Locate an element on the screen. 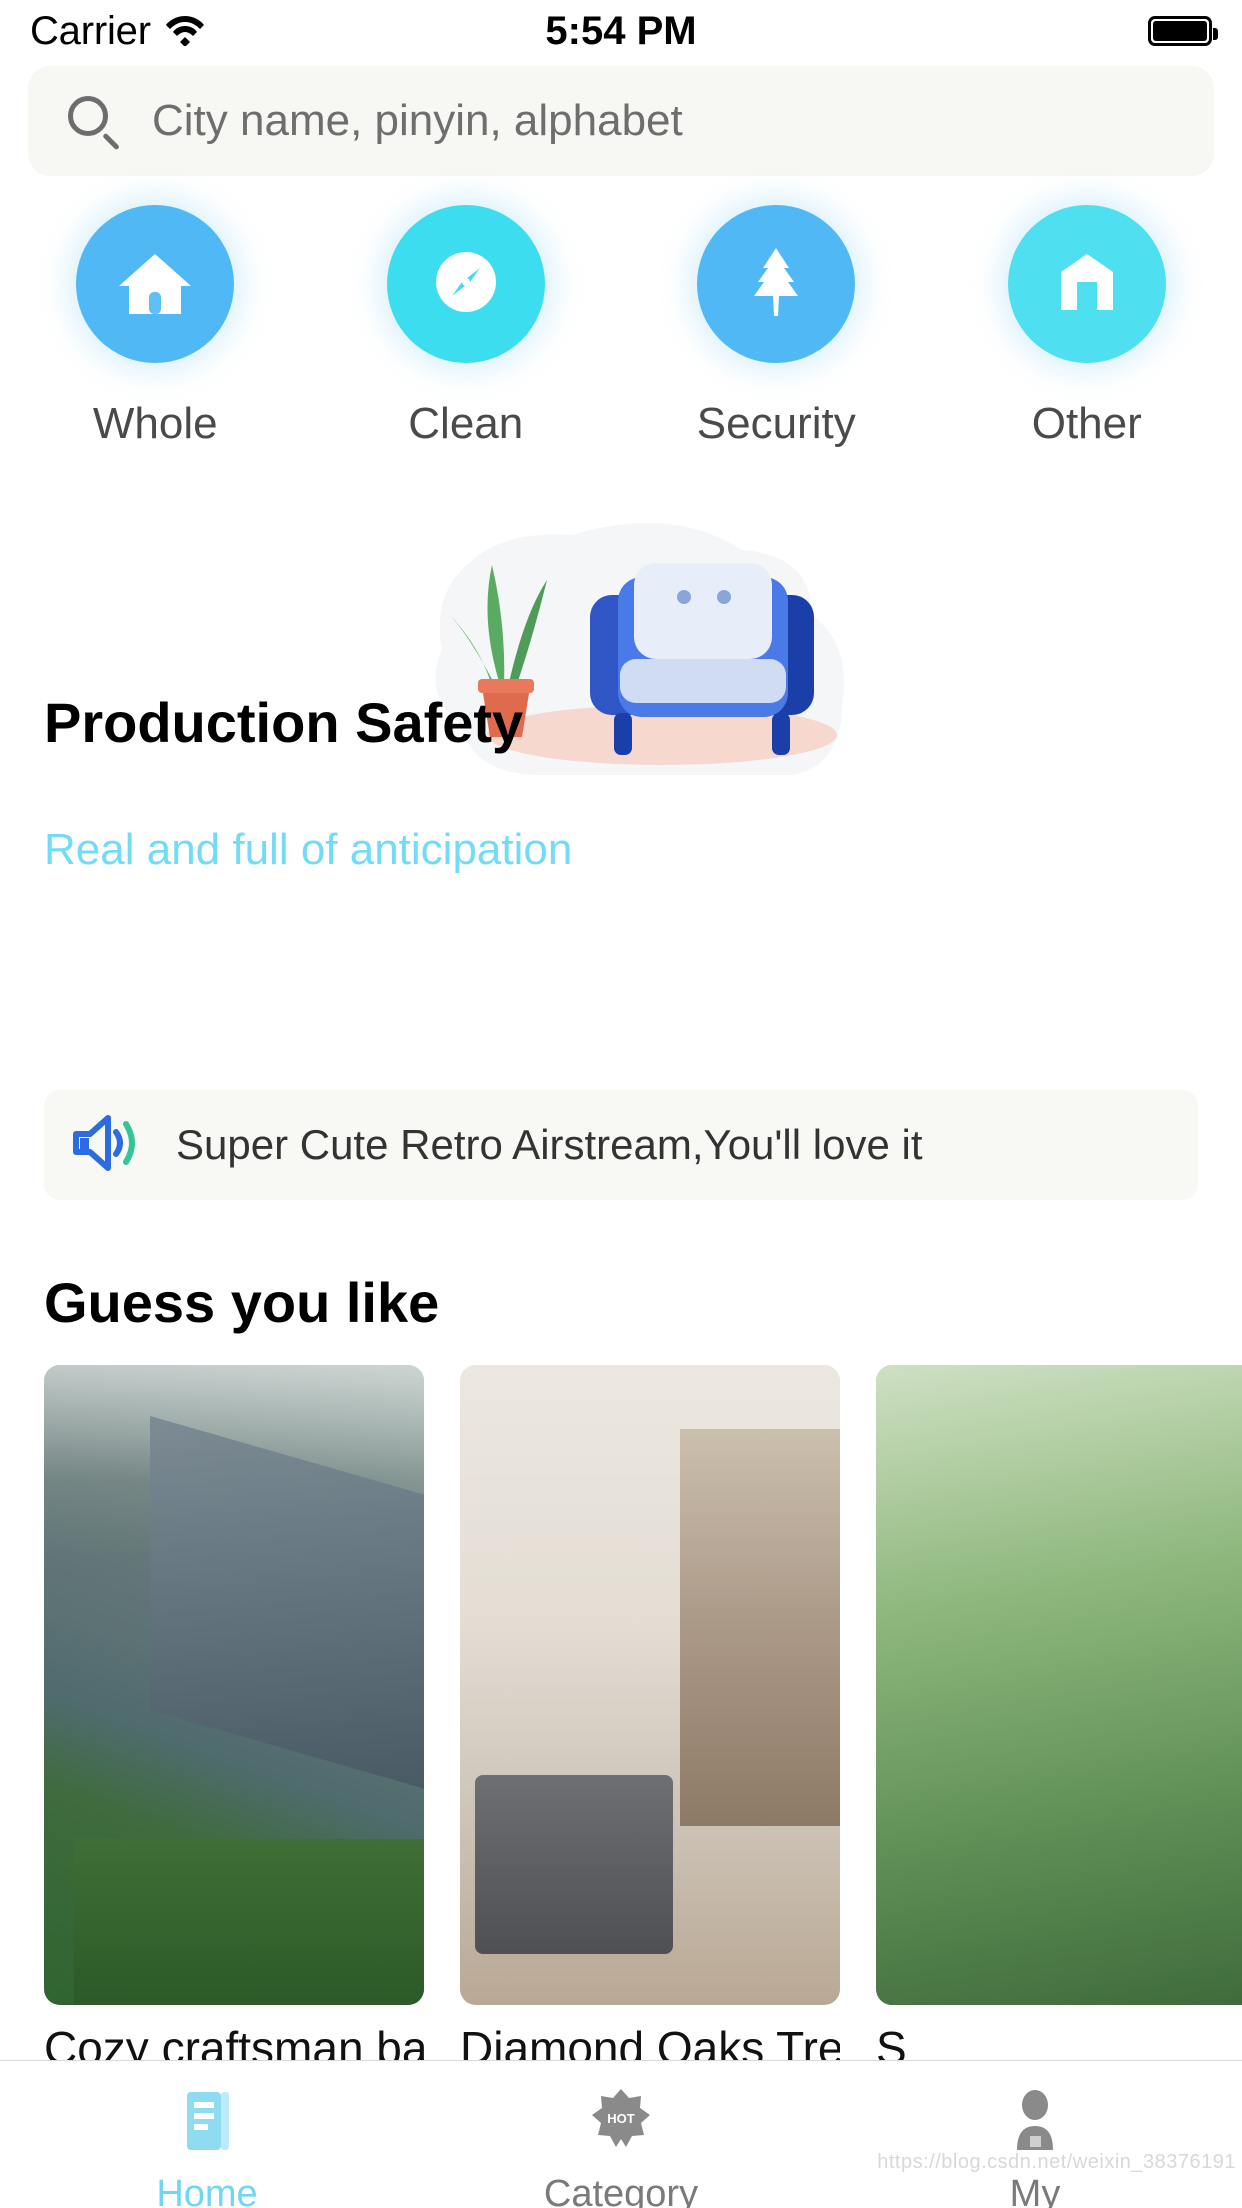 The width and height of the screenshot is (1242, 2208). house-icon is located at coordinates (155, 284).